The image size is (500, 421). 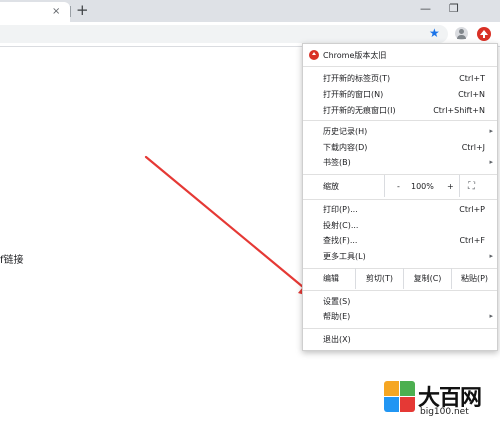 What do you see at coordinates (400, 162) in the screenshot?
I see `menu-item-bookmarks: 书签(B) ▸` at bounding box center [400, 162].